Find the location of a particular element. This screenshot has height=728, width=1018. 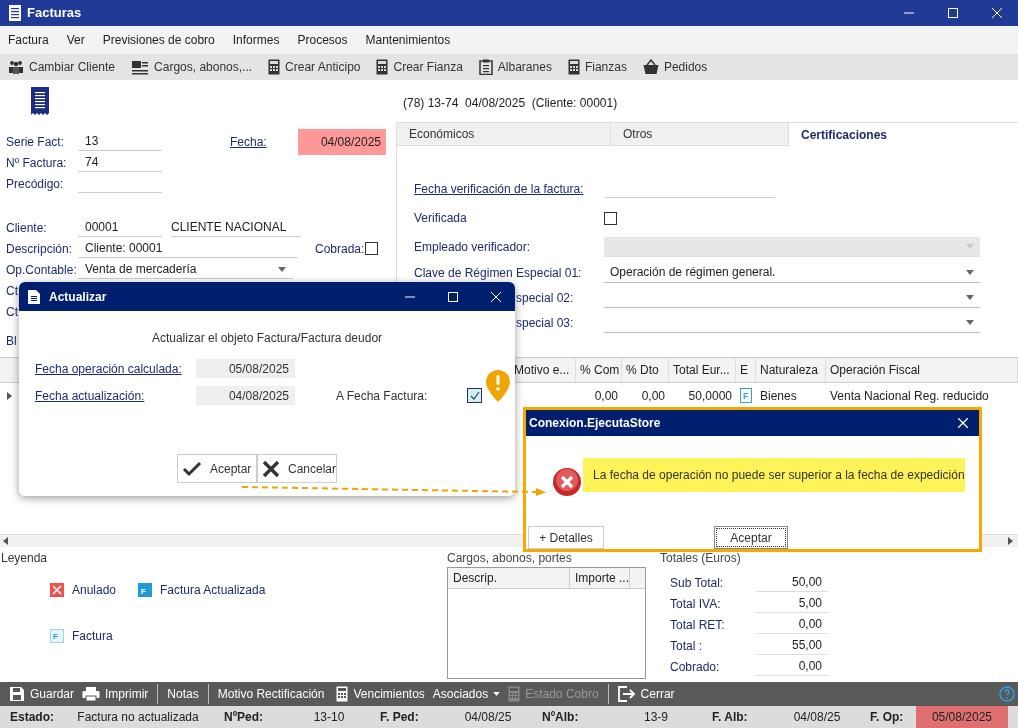

accept-button: Aceptar is located at coordinates (751, 537).